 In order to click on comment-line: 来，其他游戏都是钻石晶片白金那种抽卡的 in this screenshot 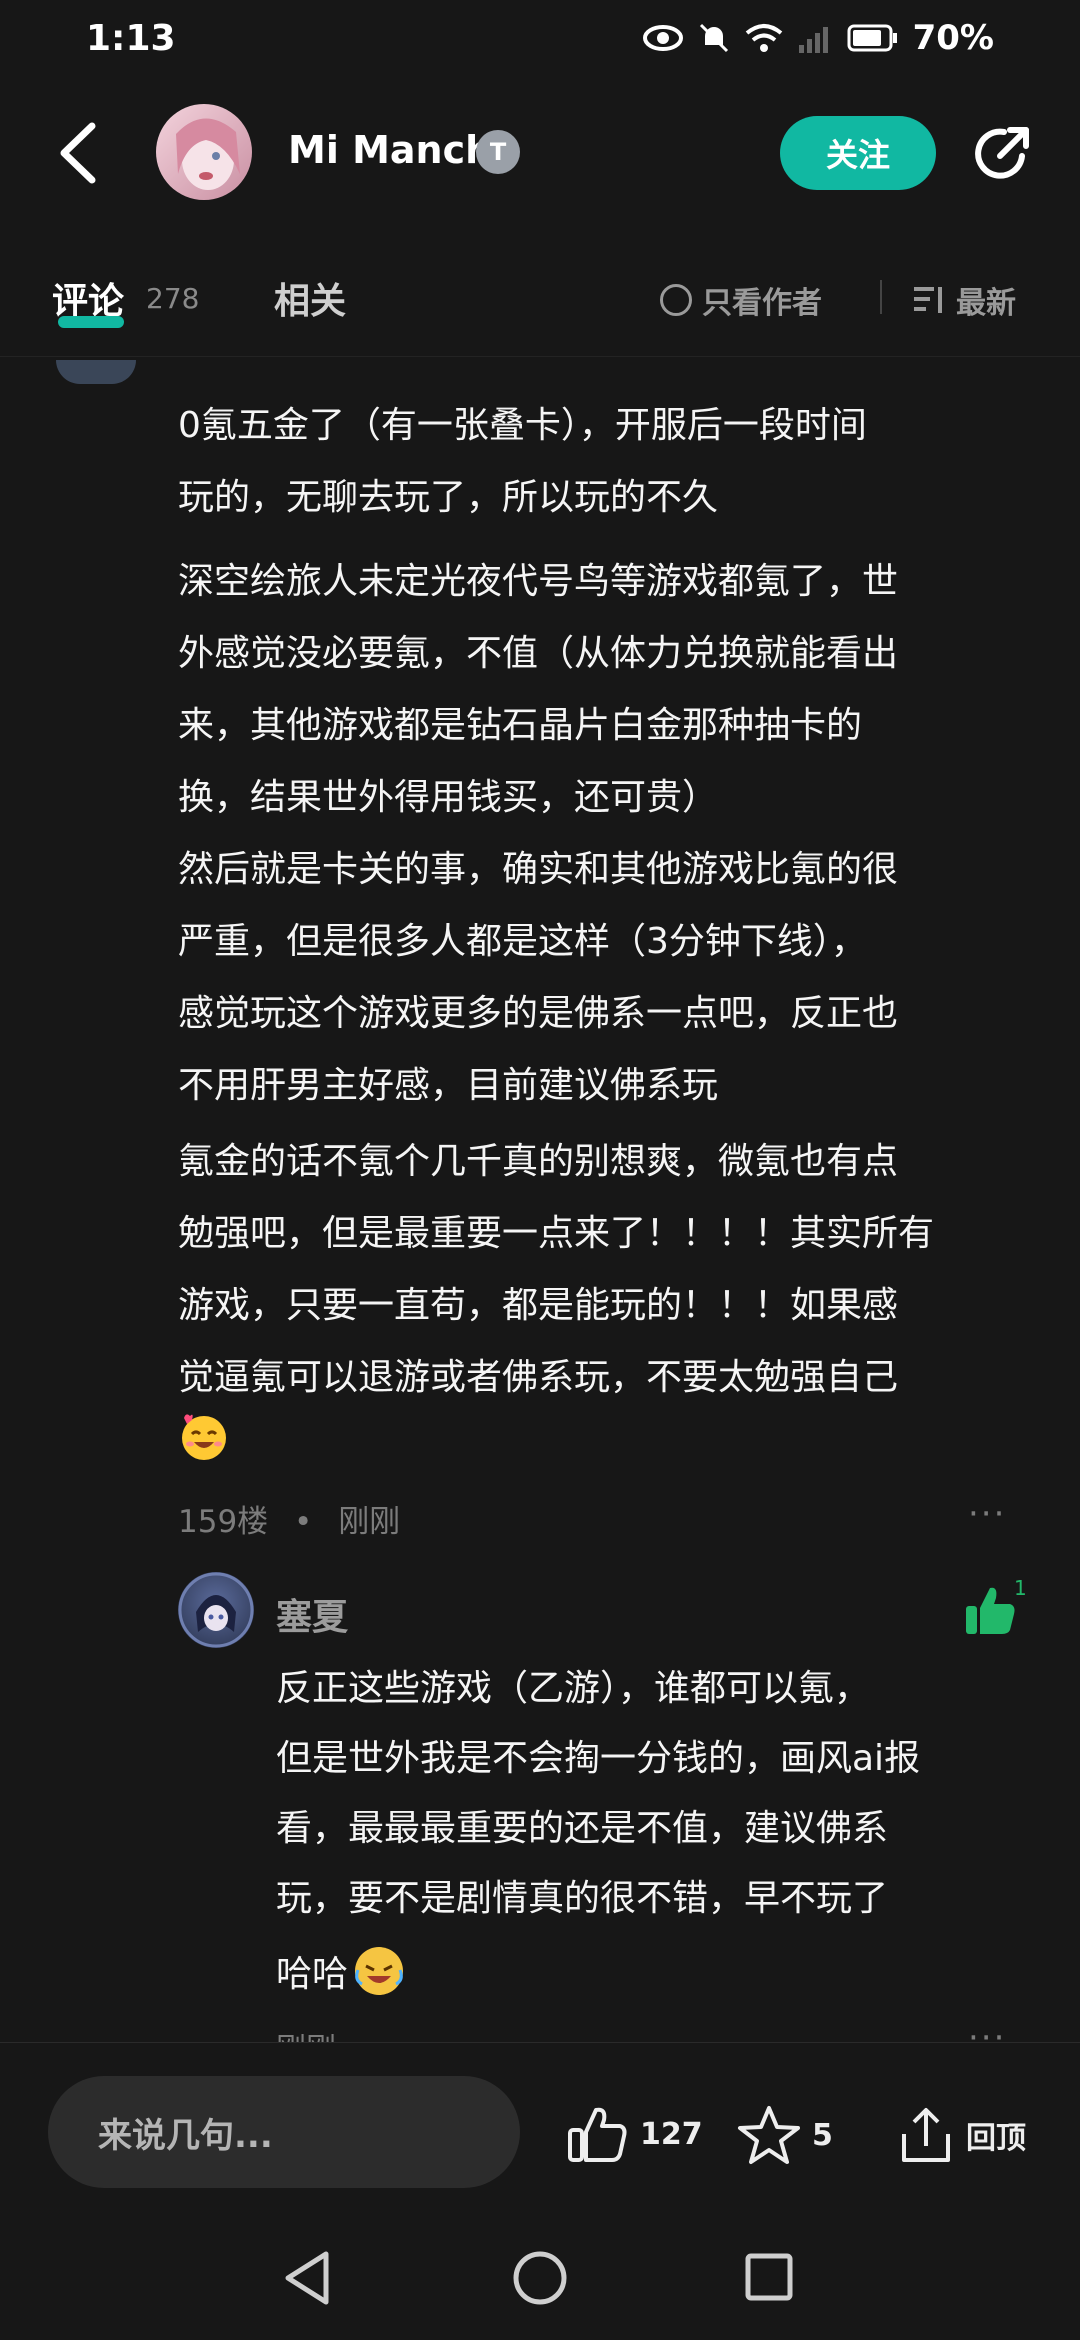, I will do `click(520, 725)`.